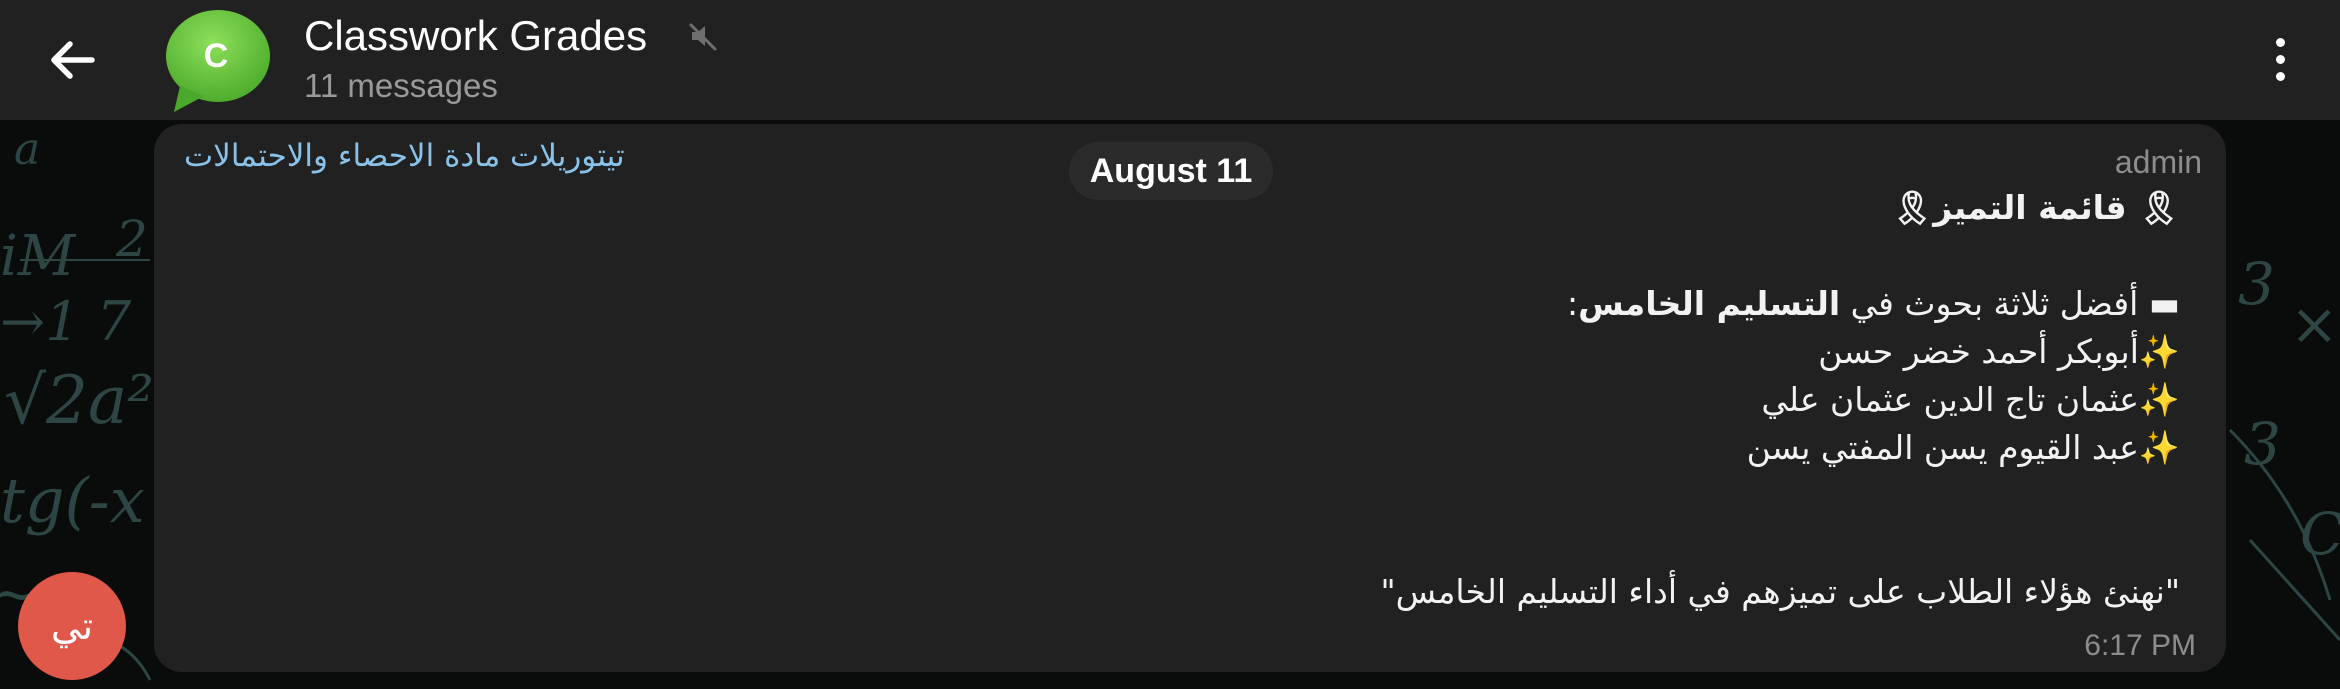  I want to click on floating-action-button: تي, so click(72, 626).